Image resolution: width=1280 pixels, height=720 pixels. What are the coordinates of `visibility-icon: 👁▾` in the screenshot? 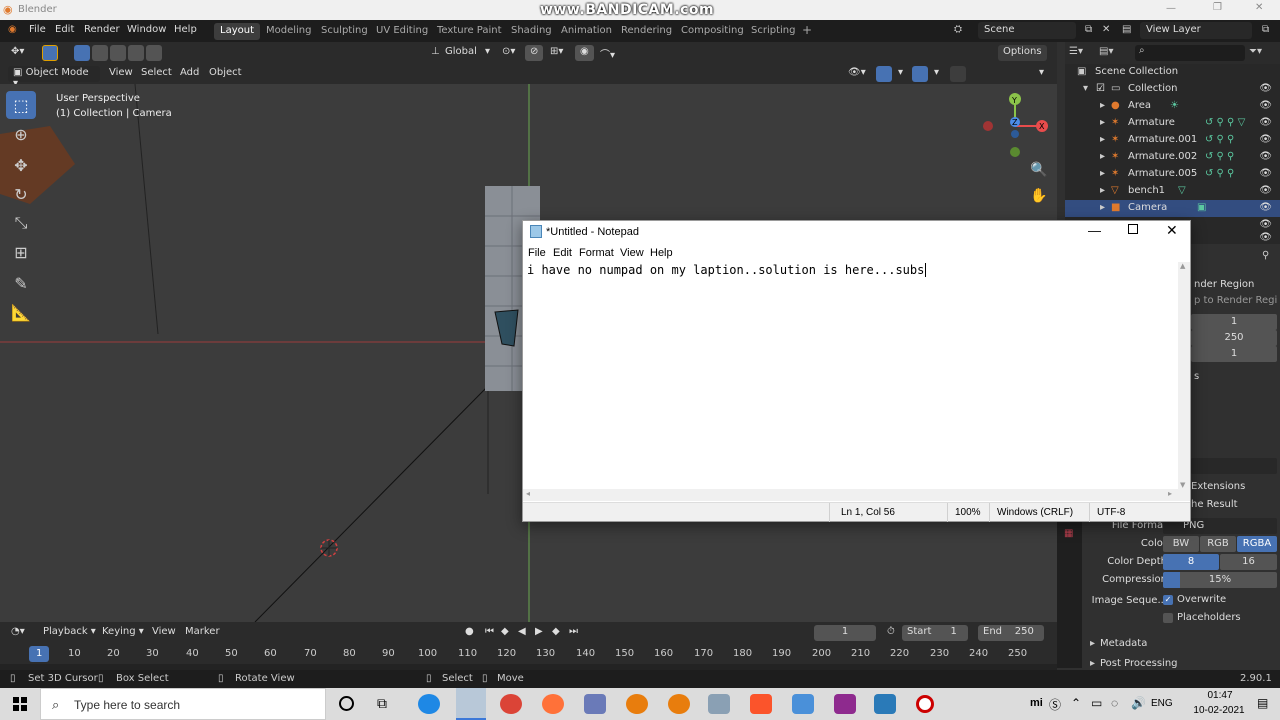 It's located at (857, 74).